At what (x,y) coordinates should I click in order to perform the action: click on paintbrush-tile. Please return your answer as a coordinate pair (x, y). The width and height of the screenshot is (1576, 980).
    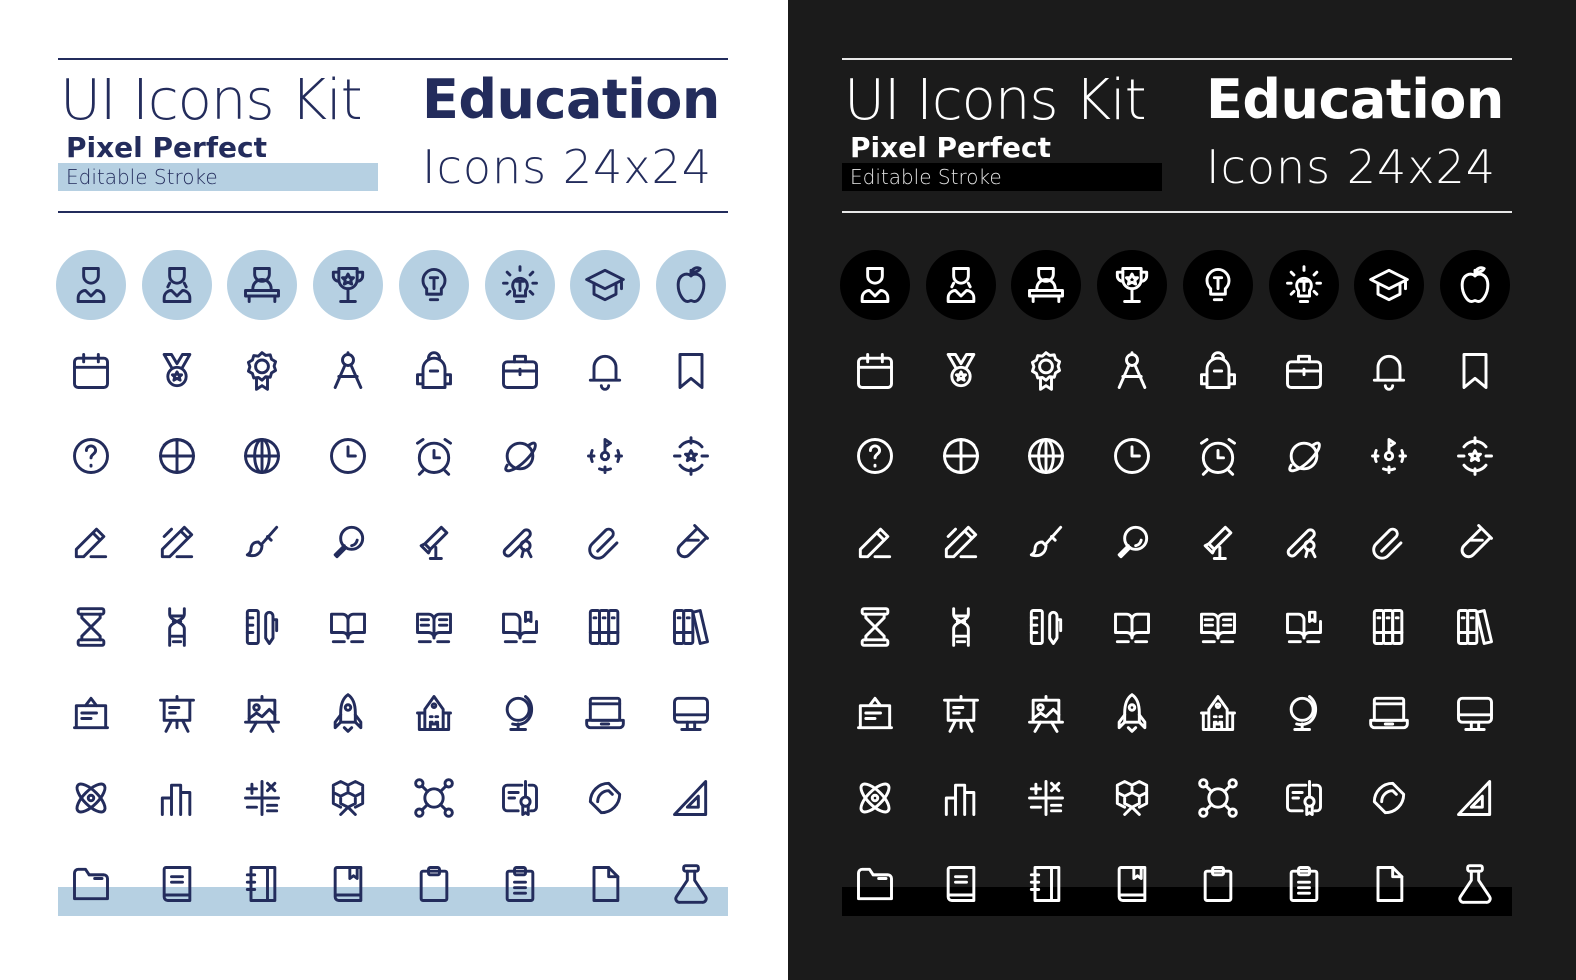
    Looking at the image, I should click on (262, 542).